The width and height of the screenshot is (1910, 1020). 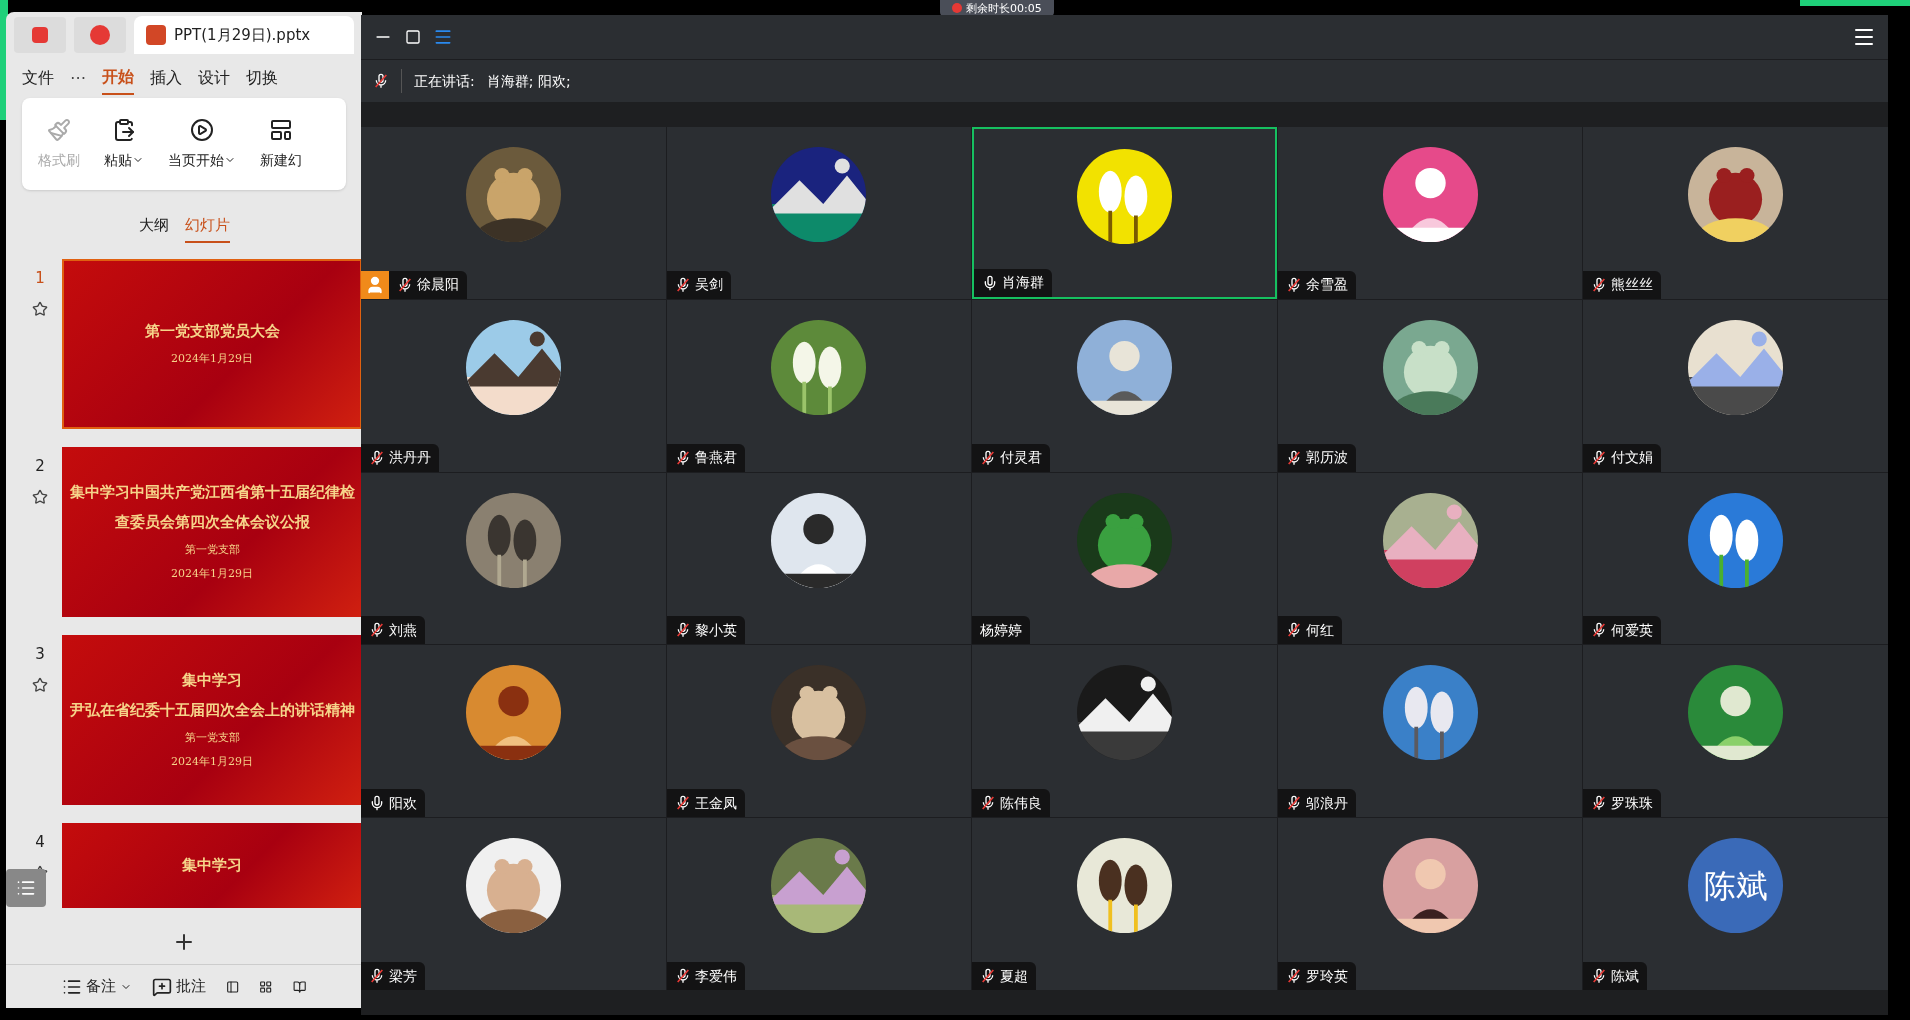 I want to click on participant-tile: 夏超, so click(x=1124, y=904).